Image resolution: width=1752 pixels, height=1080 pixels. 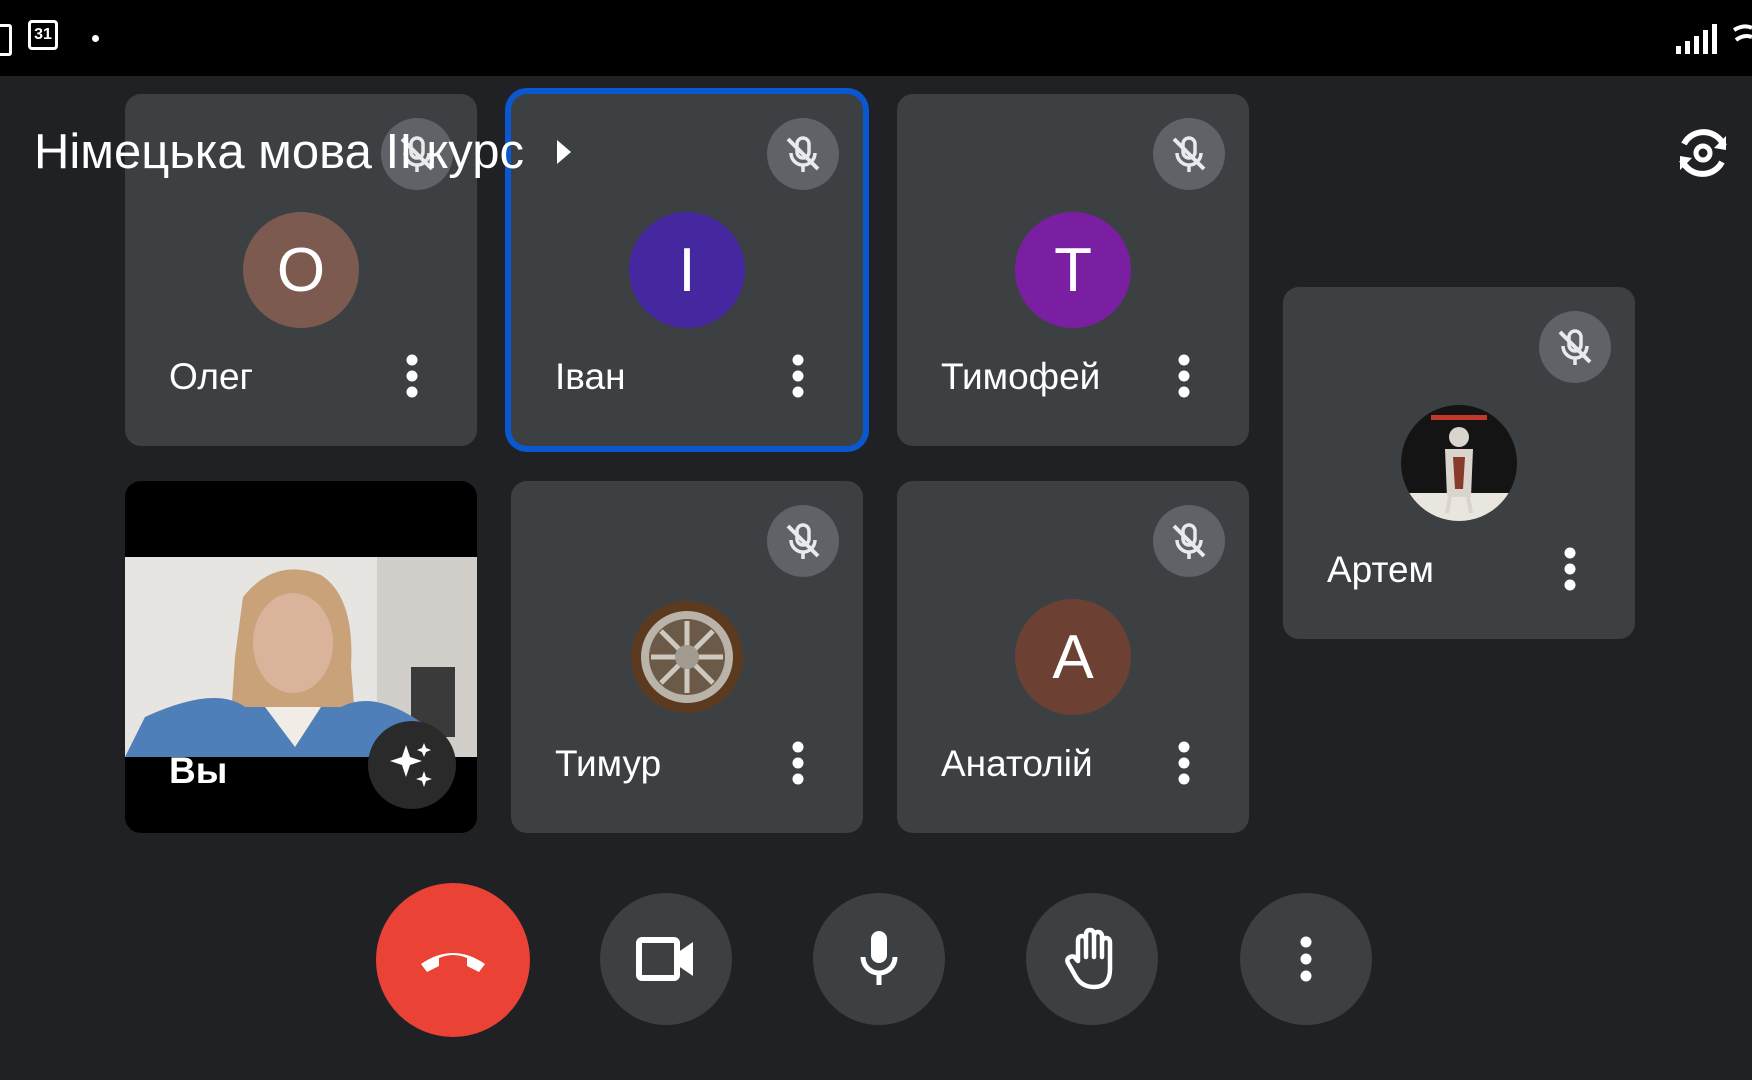 I want to click on participant-name: Олег, so click(x=211, y=376).